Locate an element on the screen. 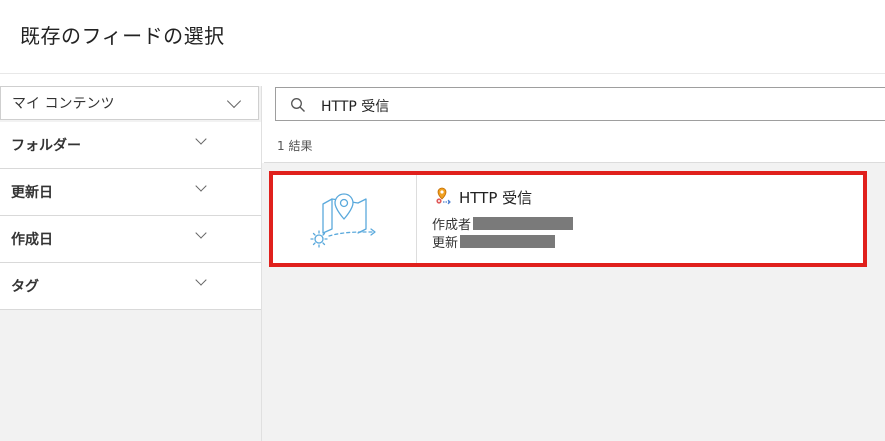 This screenshot has height=441, width=885. search-icon is located at coordinates (298, 105).